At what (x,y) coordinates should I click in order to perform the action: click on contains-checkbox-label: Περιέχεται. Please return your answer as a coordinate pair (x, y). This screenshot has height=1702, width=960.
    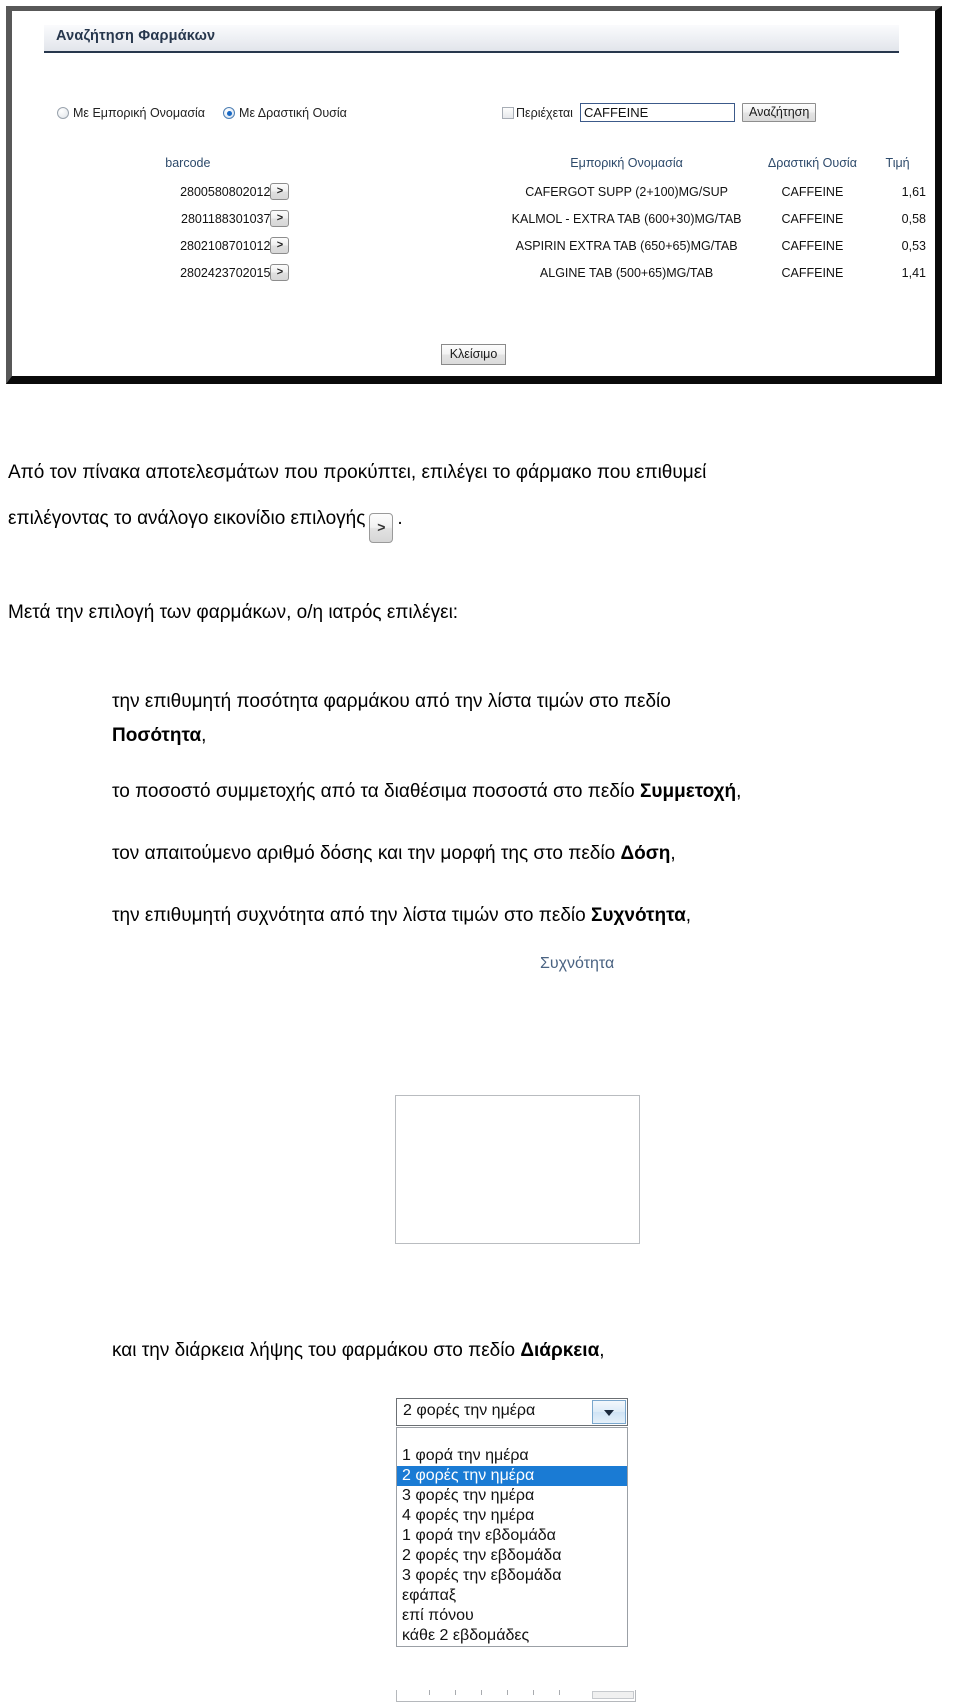
    Looking at the image, I should click on (544, 112).